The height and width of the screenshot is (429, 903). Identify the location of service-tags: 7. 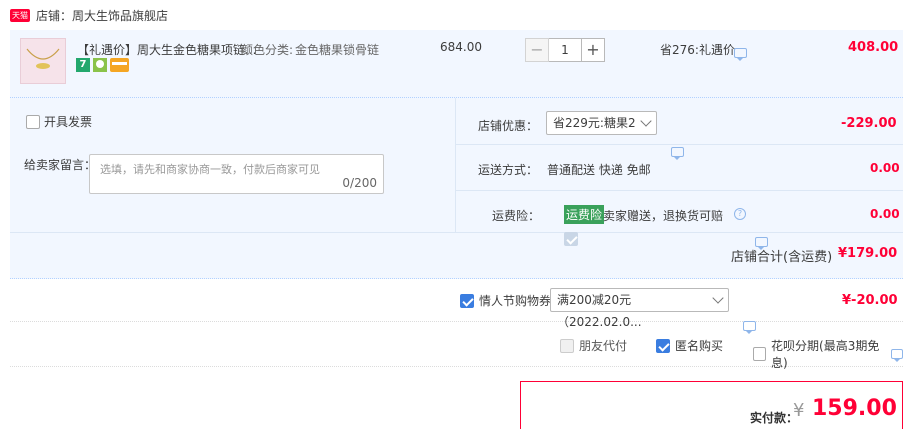
(102, 65).